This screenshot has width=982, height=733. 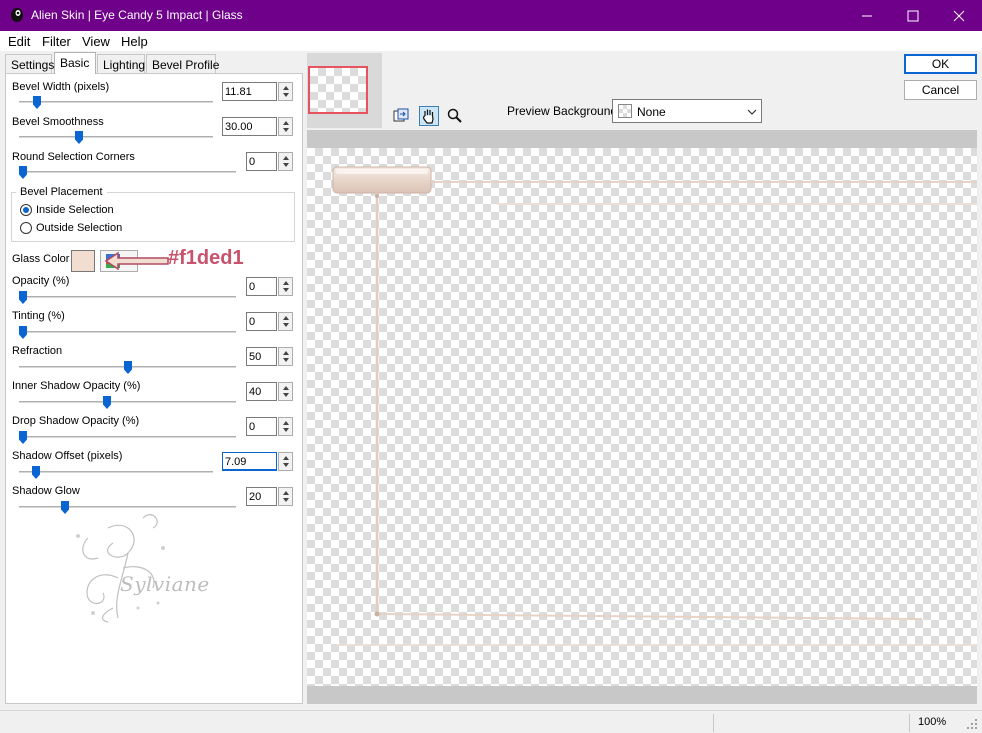 What do you see at coordinates (261, 286) in the screenshot?
I see `opacity-field: 0` at bounding box center [261, 286].